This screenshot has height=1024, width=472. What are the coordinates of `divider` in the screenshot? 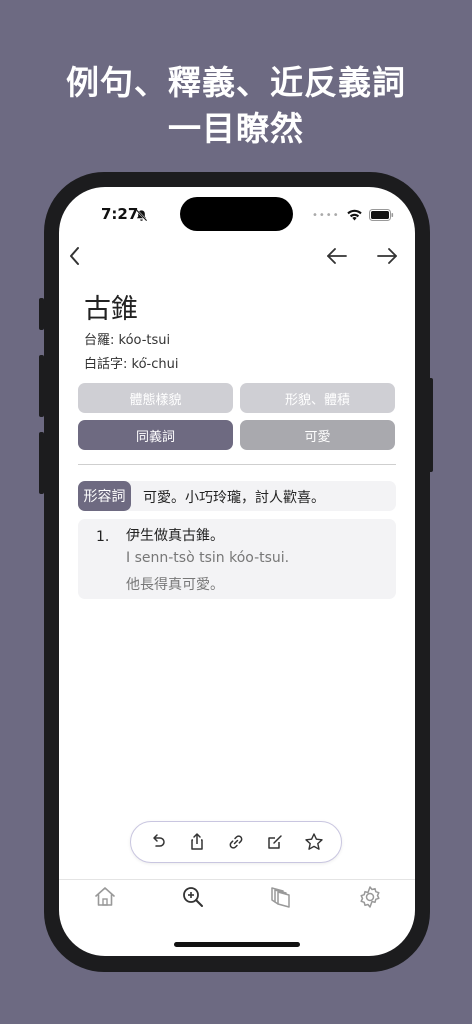 It's located at (237, 464).